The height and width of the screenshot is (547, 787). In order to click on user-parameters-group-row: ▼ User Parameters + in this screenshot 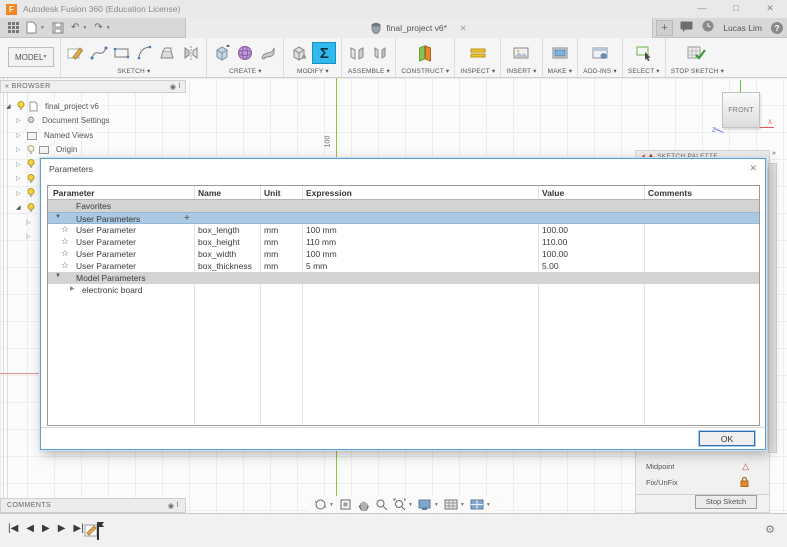, I will do `click(403, 218)`.